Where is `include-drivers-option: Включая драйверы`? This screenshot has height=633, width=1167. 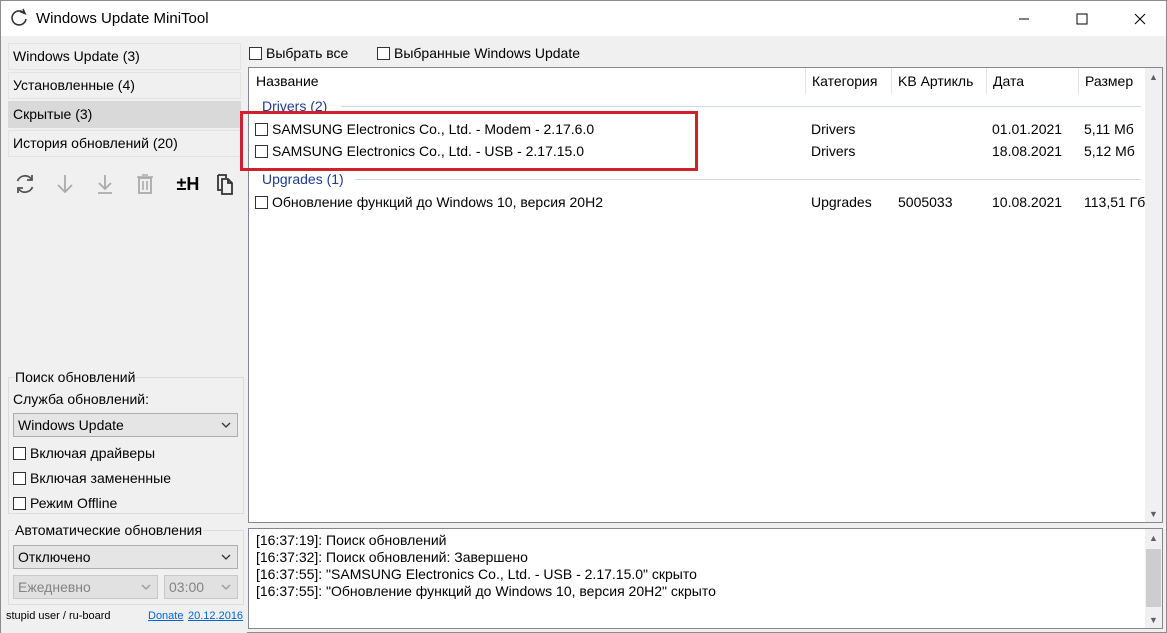
include-drivers-option: Включая драйверы is located at coordinates (84, 453).